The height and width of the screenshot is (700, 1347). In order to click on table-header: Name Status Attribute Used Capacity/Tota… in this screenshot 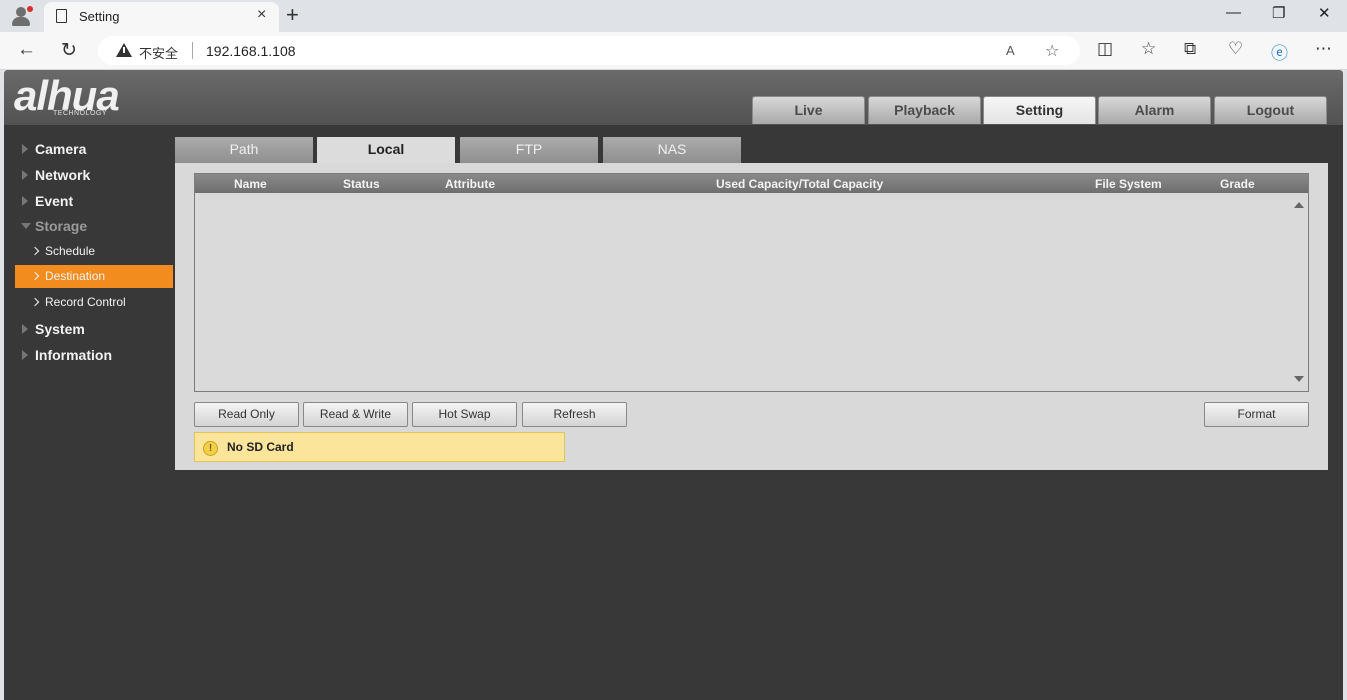, I will do `click(751, 183)`.